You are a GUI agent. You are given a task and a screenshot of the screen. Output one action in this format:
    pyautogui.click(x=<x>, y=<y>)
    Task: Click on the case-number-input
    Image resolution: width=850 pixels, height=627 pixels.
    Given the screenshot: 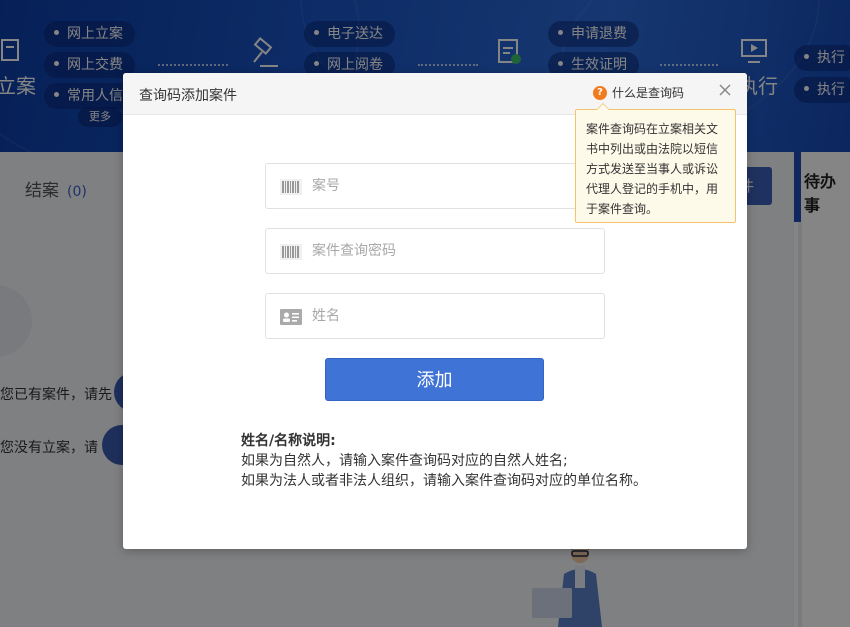 What is the action you would take?
    pyautogui.click(x=452, y=186)
    